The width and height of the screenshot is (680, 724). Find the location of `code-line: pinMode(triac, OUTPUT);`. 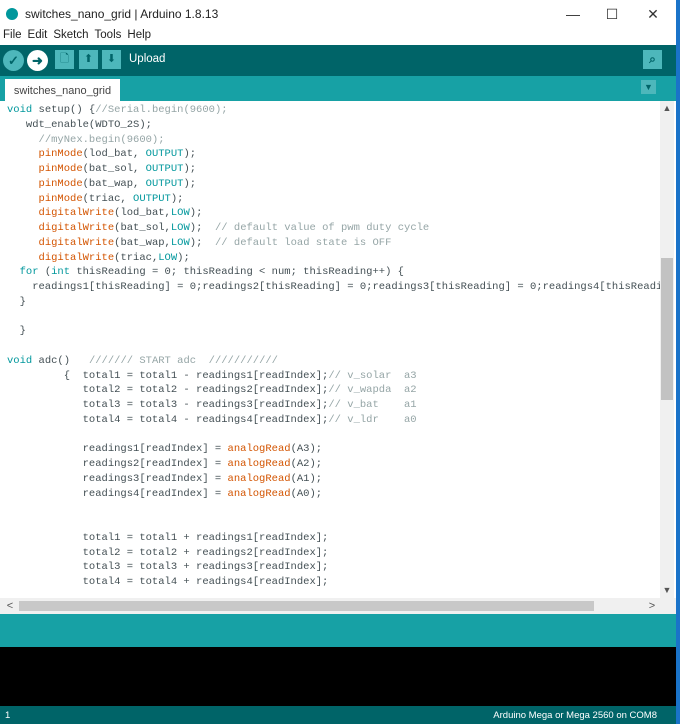

code-line: pinMode(triac, OUTPUT); is located at coordinates (333, 199).